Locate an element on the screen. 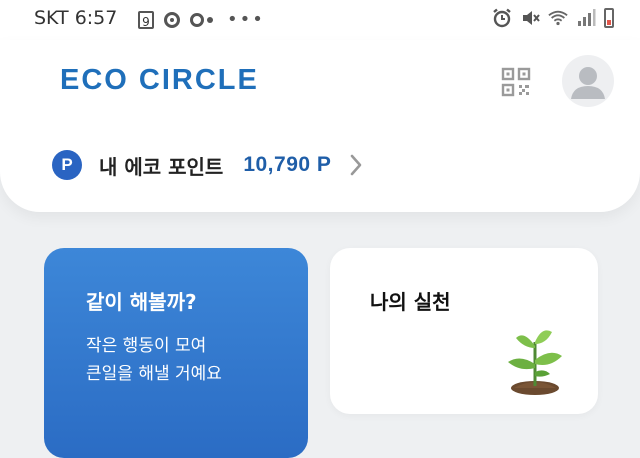  numbered-badge-icon: 9 is located at coordinates (146, 19).